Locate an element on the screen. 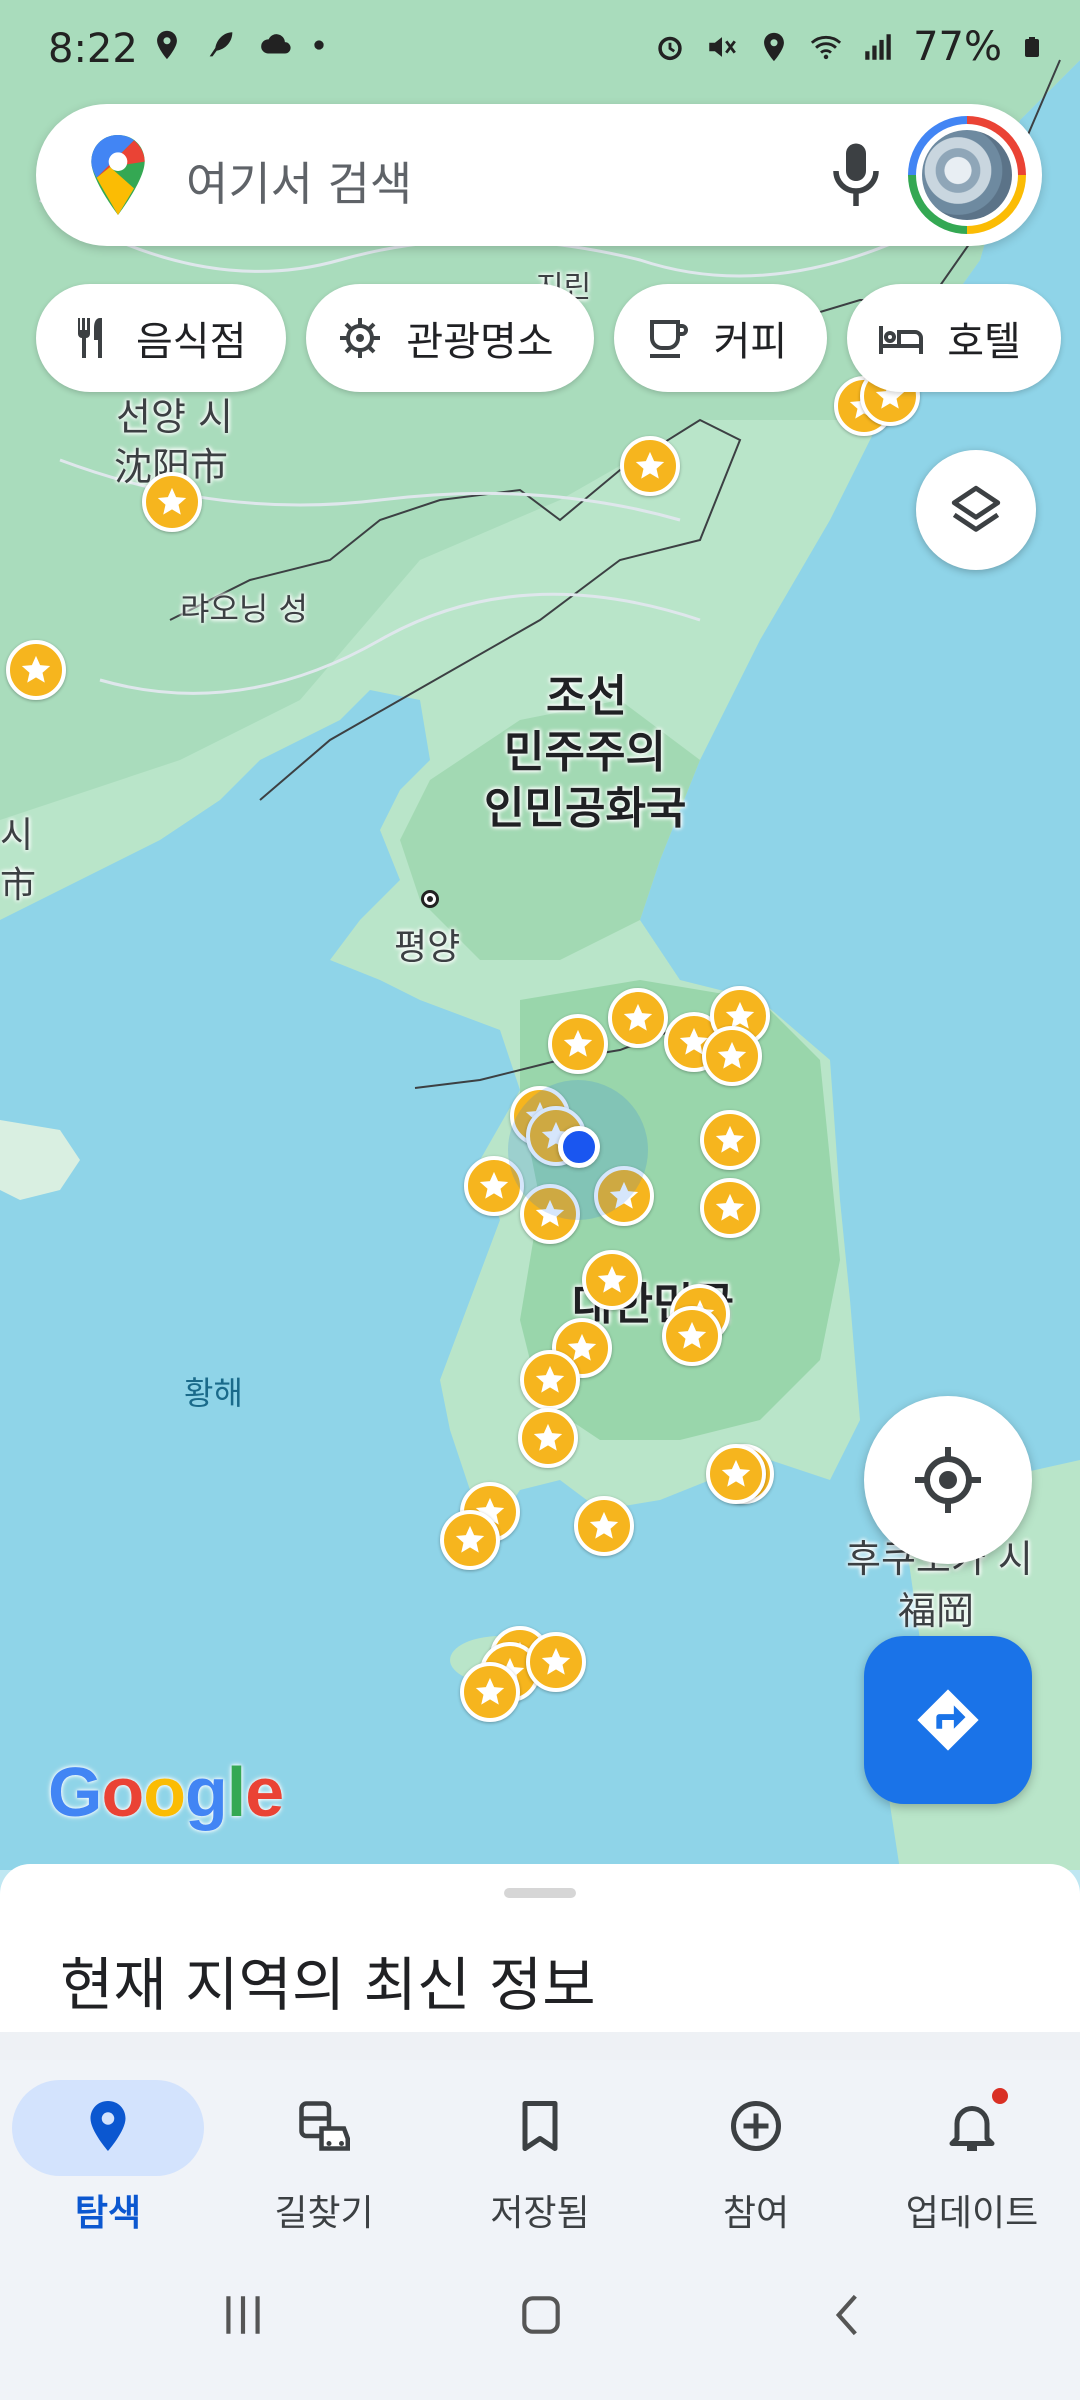 The image size is (1080, 2400). map-label-left-edge-2: 市 is located at coordinates (18, 885).